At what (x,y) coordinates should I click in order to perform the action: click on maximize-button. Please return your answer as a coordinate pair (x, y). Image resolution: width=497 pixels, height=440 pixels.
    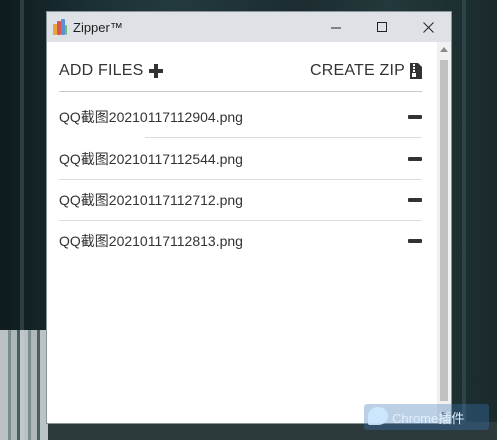
    Looking at the image, I should click on (382, 27).